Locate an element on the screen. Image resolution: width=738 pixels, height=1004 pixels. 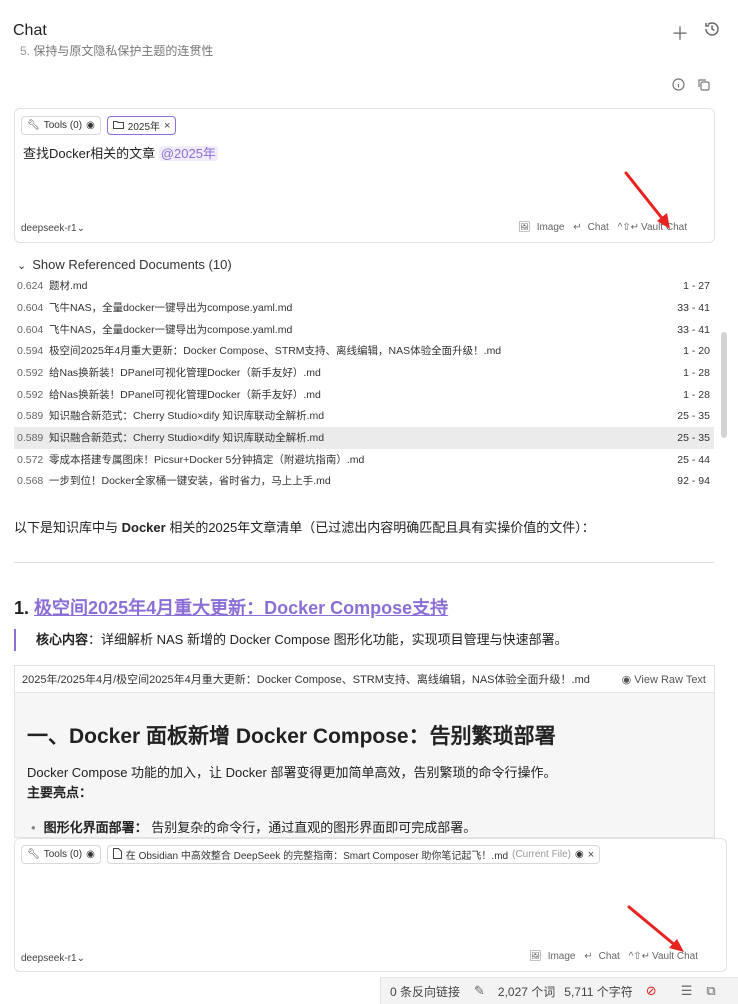
show-referenced-documents-toggle: ⌄ Show Referenced Documents (10) is located at coordinates (124, 264).